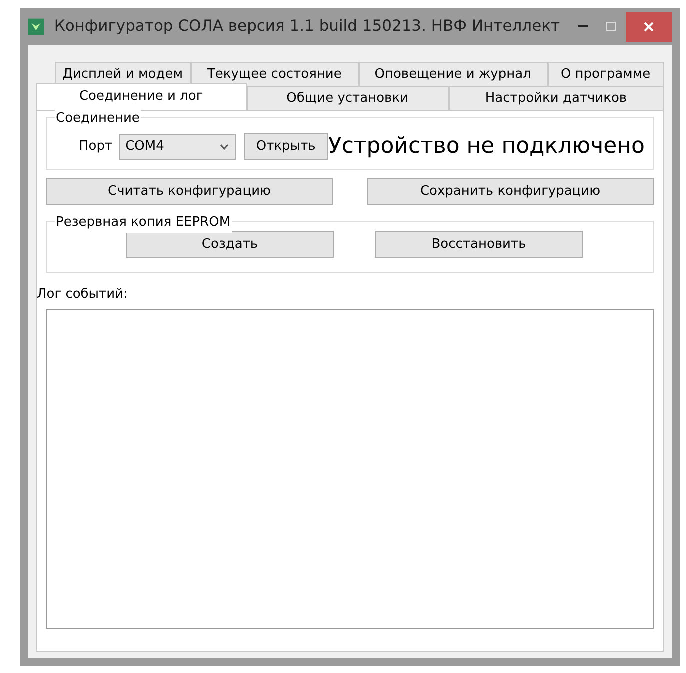  I want to click on port-dropdown: COM4, so click(177, 147).